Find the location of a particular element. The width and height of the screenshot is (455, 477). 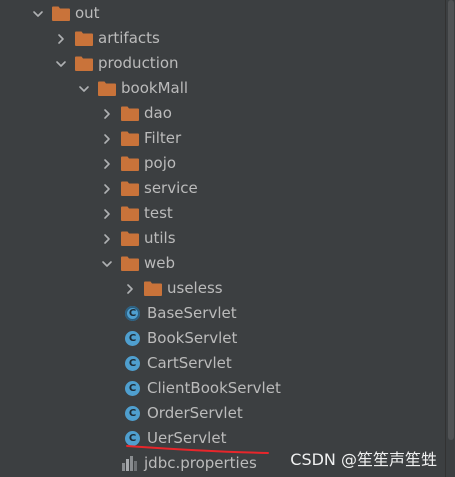

tree-item-label: BookServlet is located at coordinates (192, 338).